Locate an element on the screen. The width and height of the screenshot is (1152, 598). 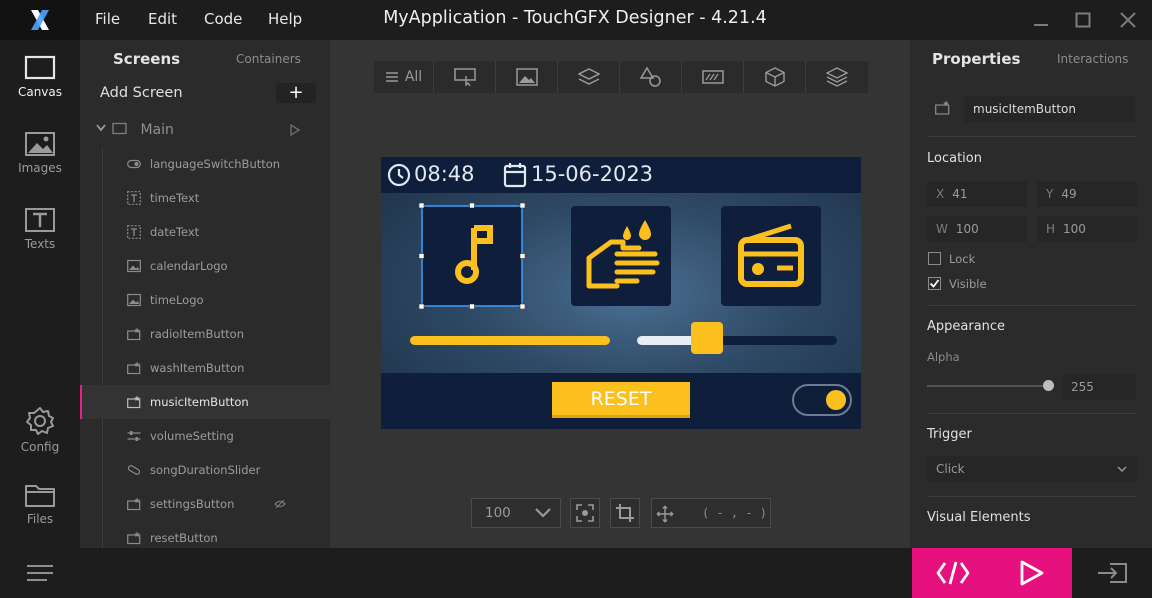
calendar-icon is located at coordinates (515, 175).